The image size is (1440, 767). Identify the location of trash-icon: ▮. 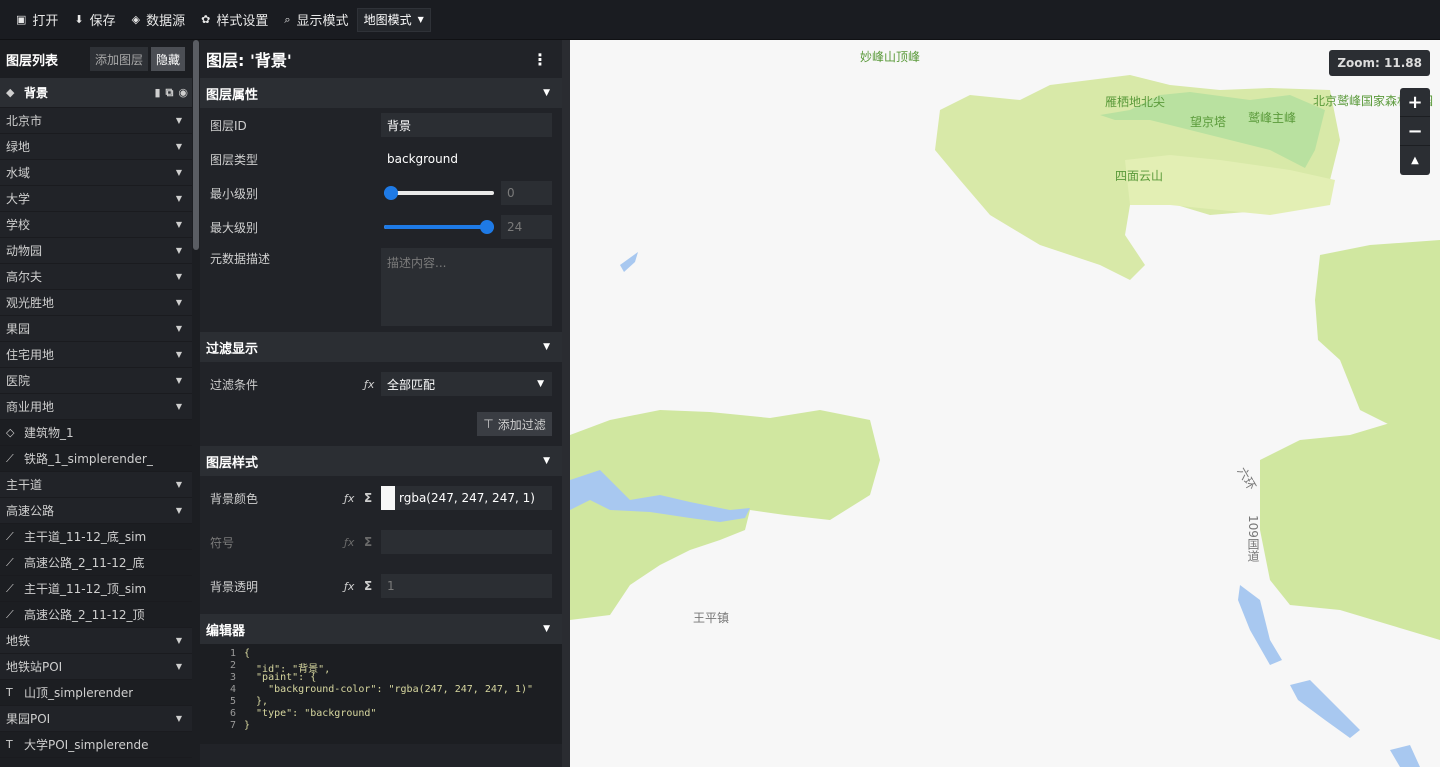
(157, 93).